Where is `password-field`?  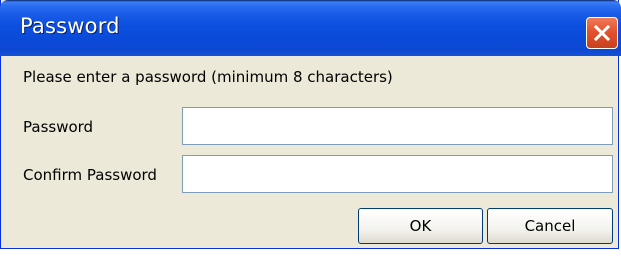 password-field is located at coordinates (397, 126).